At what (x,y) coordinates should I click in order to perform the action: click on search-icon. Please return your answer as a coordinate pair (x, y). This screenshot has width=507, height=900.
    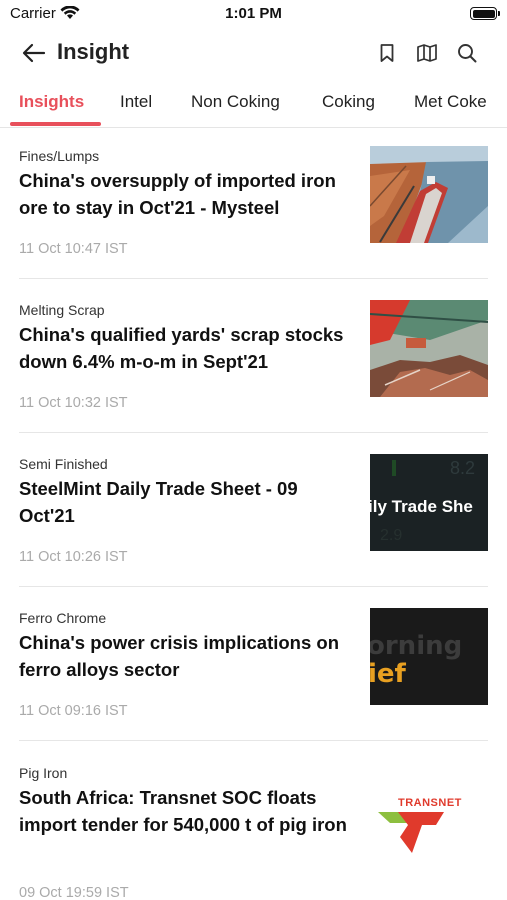
    Looking at the image, I should click on (467, 53).